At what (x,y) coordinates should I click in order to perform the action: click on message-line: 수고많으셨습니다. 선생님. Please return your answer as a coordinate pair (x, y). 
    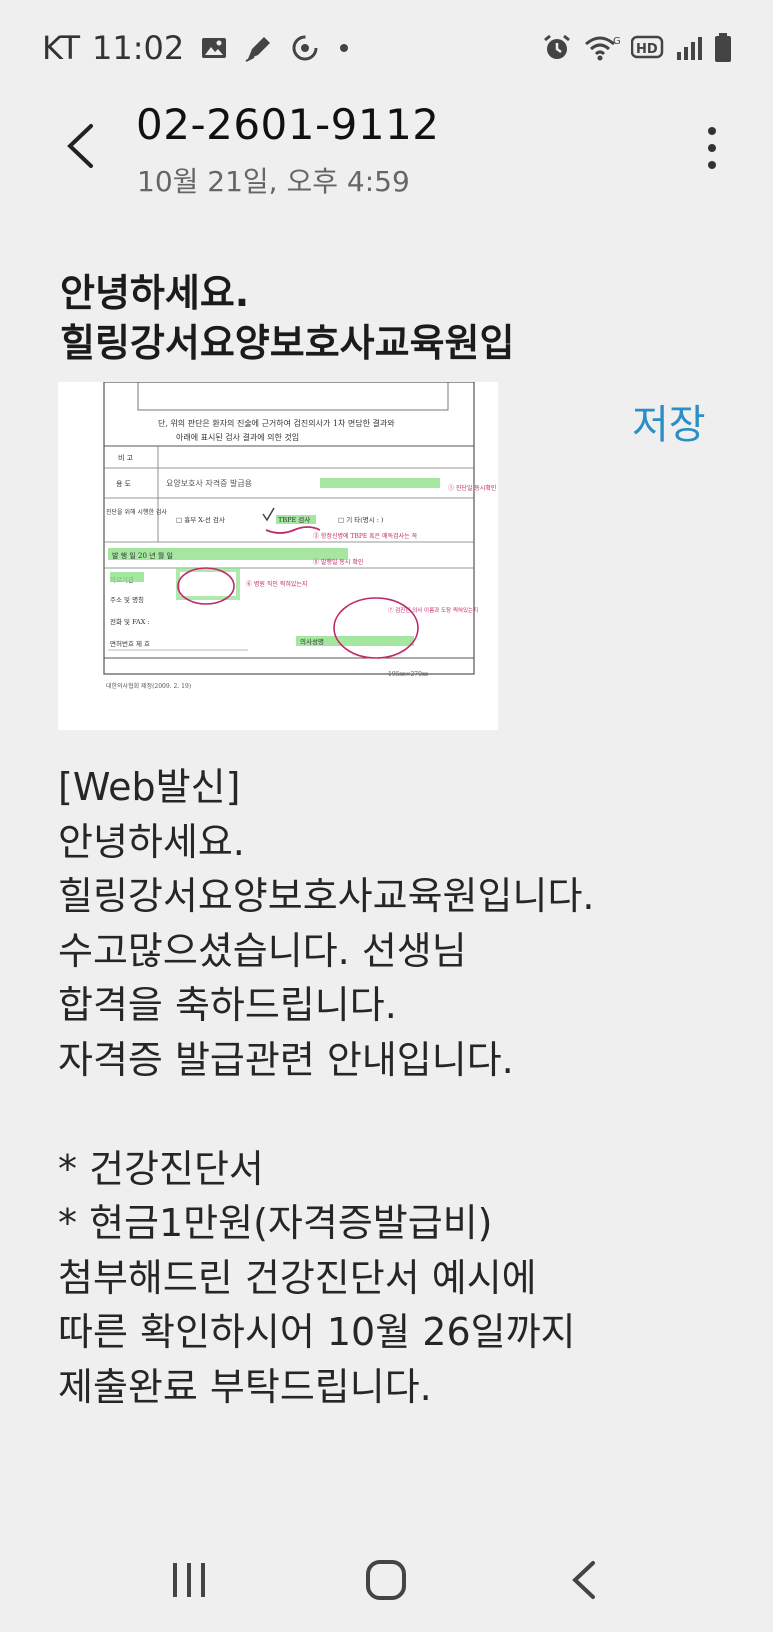
    Looking at the image, I should click on (262, 950).